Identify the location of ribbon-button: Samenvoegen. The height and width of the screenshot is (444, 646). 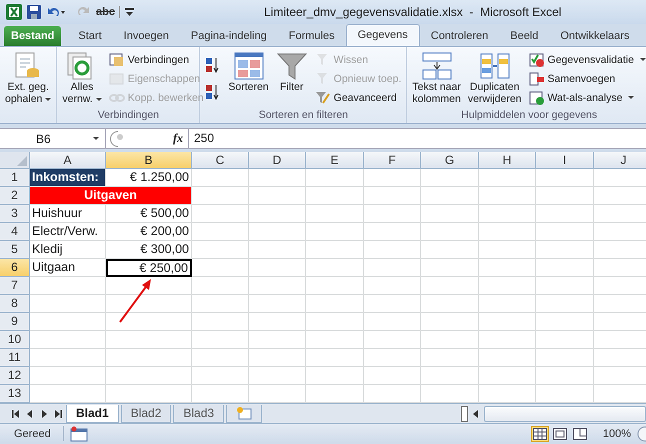
(586, 78).